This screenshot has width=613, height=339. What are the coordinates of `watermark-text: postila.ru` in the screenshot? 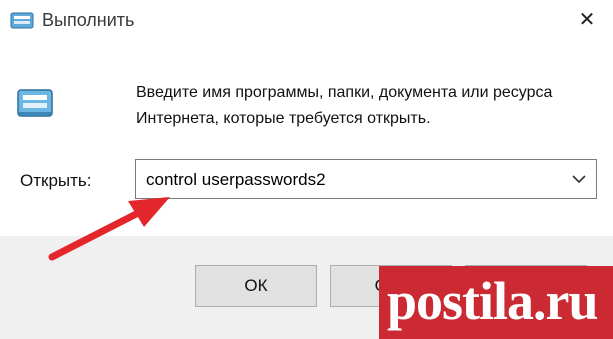 It's located at (493, 301).